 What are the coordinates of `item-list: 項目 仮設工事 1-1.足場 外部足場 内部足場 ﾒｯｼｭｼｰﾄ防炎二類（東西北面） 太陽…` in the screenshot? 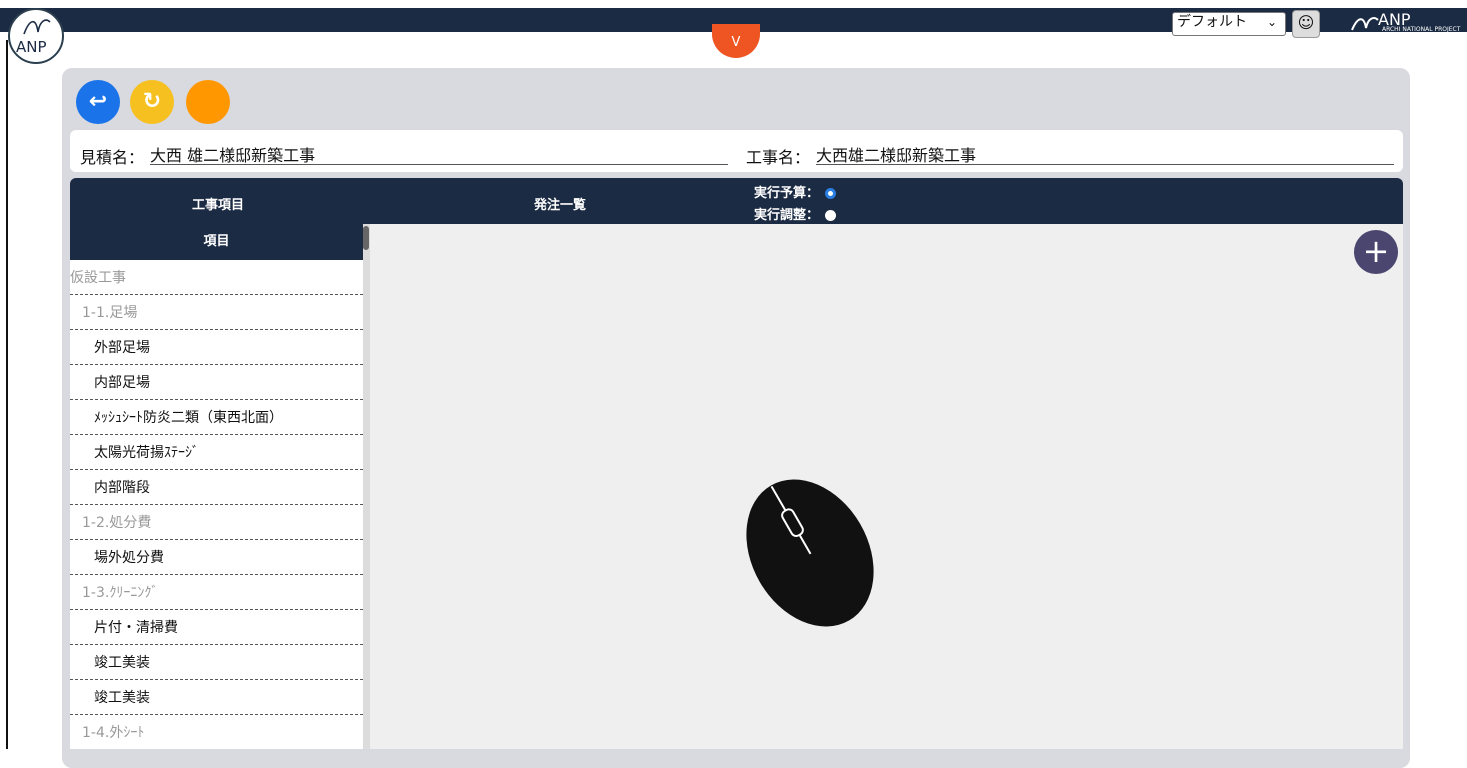 It's located at (216, 486).